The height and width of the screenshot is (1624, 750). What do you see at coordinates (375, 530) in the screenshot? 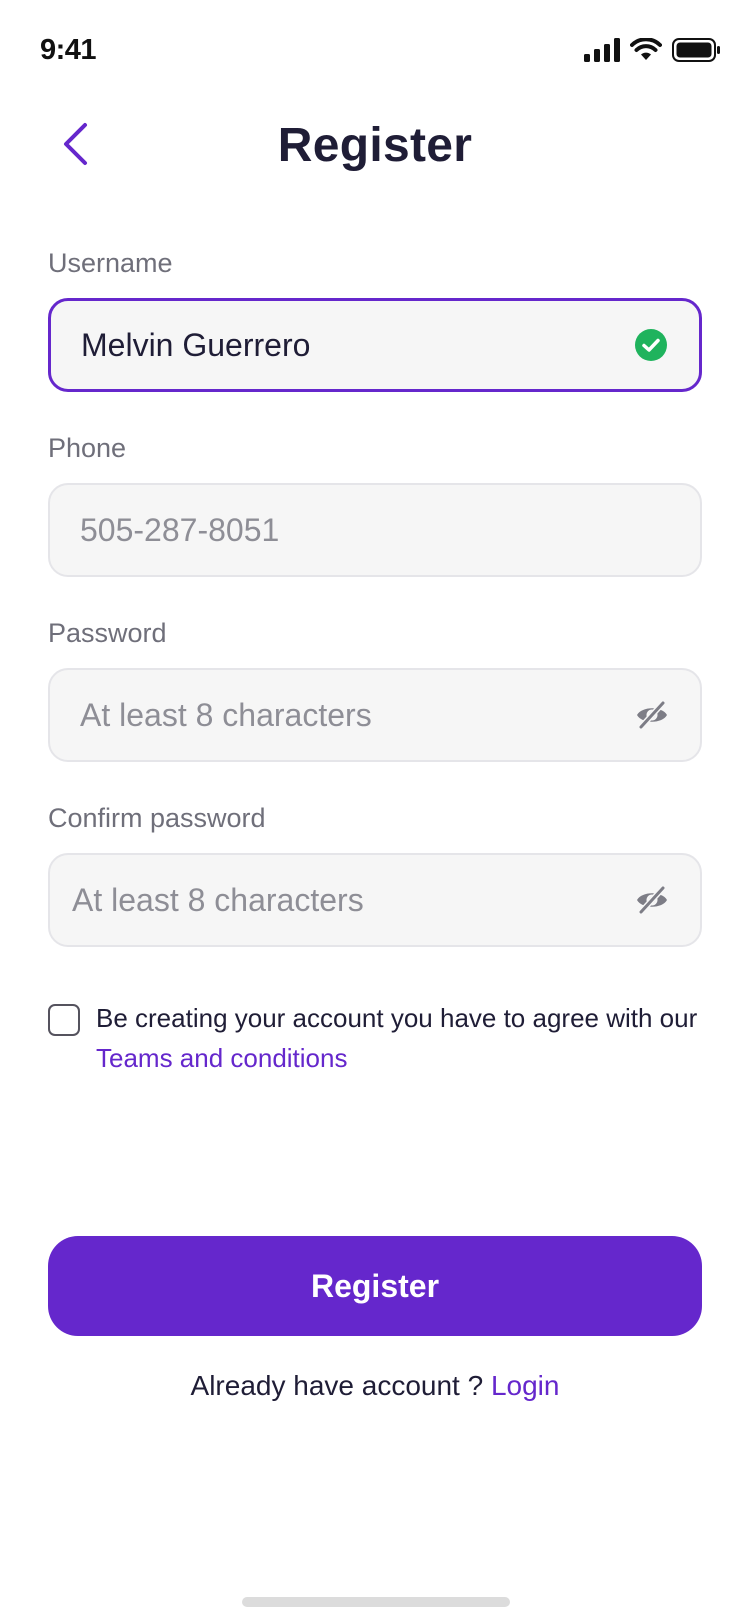
I see `phone-field: 505-287-8051` at bounding box center [375, 530].